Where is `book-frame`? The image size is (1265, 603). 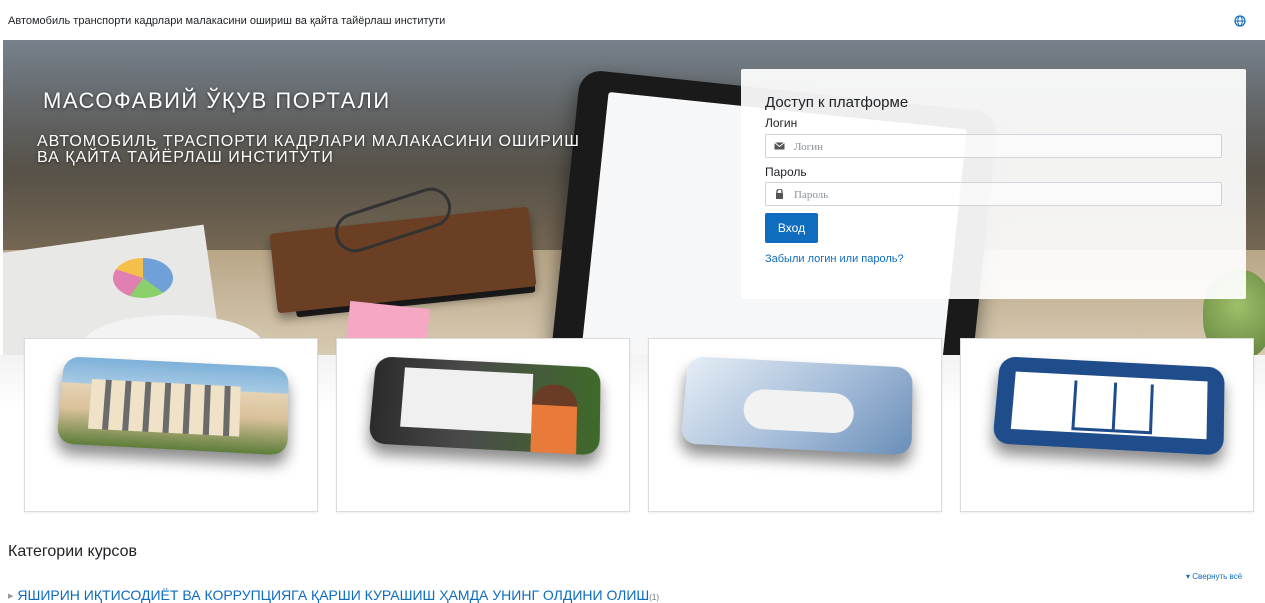
book-frame is located at coordinates (1109, 405).